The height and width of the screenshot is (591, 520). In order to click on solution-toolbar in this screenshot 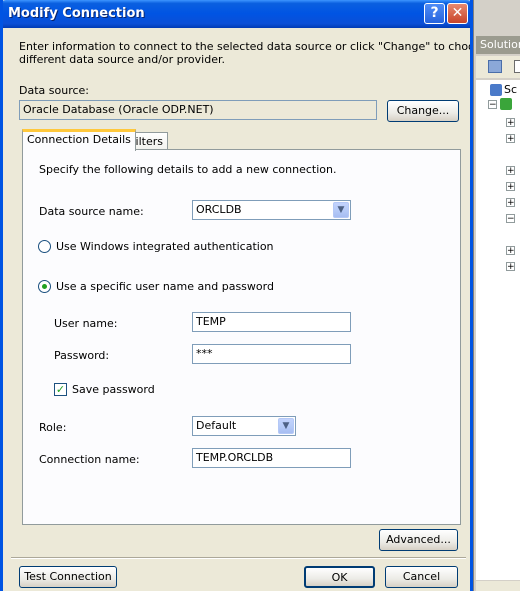, I will do `click(498, 67)`.